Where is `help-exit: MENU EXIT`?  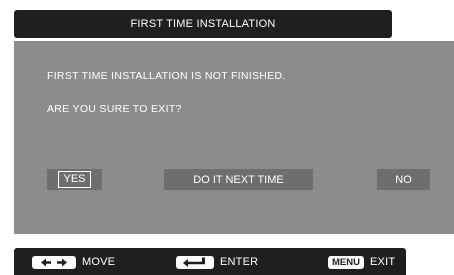
help-exit: MENU EXIT is located at coordinates (361, 262).